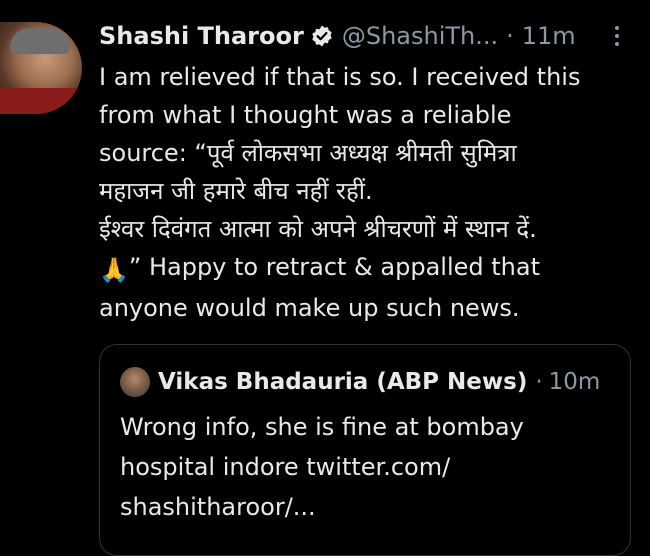  Describe the element at coordinates (41, 101) in the screenshot. I see `avatar-shirt-shape` at that location.